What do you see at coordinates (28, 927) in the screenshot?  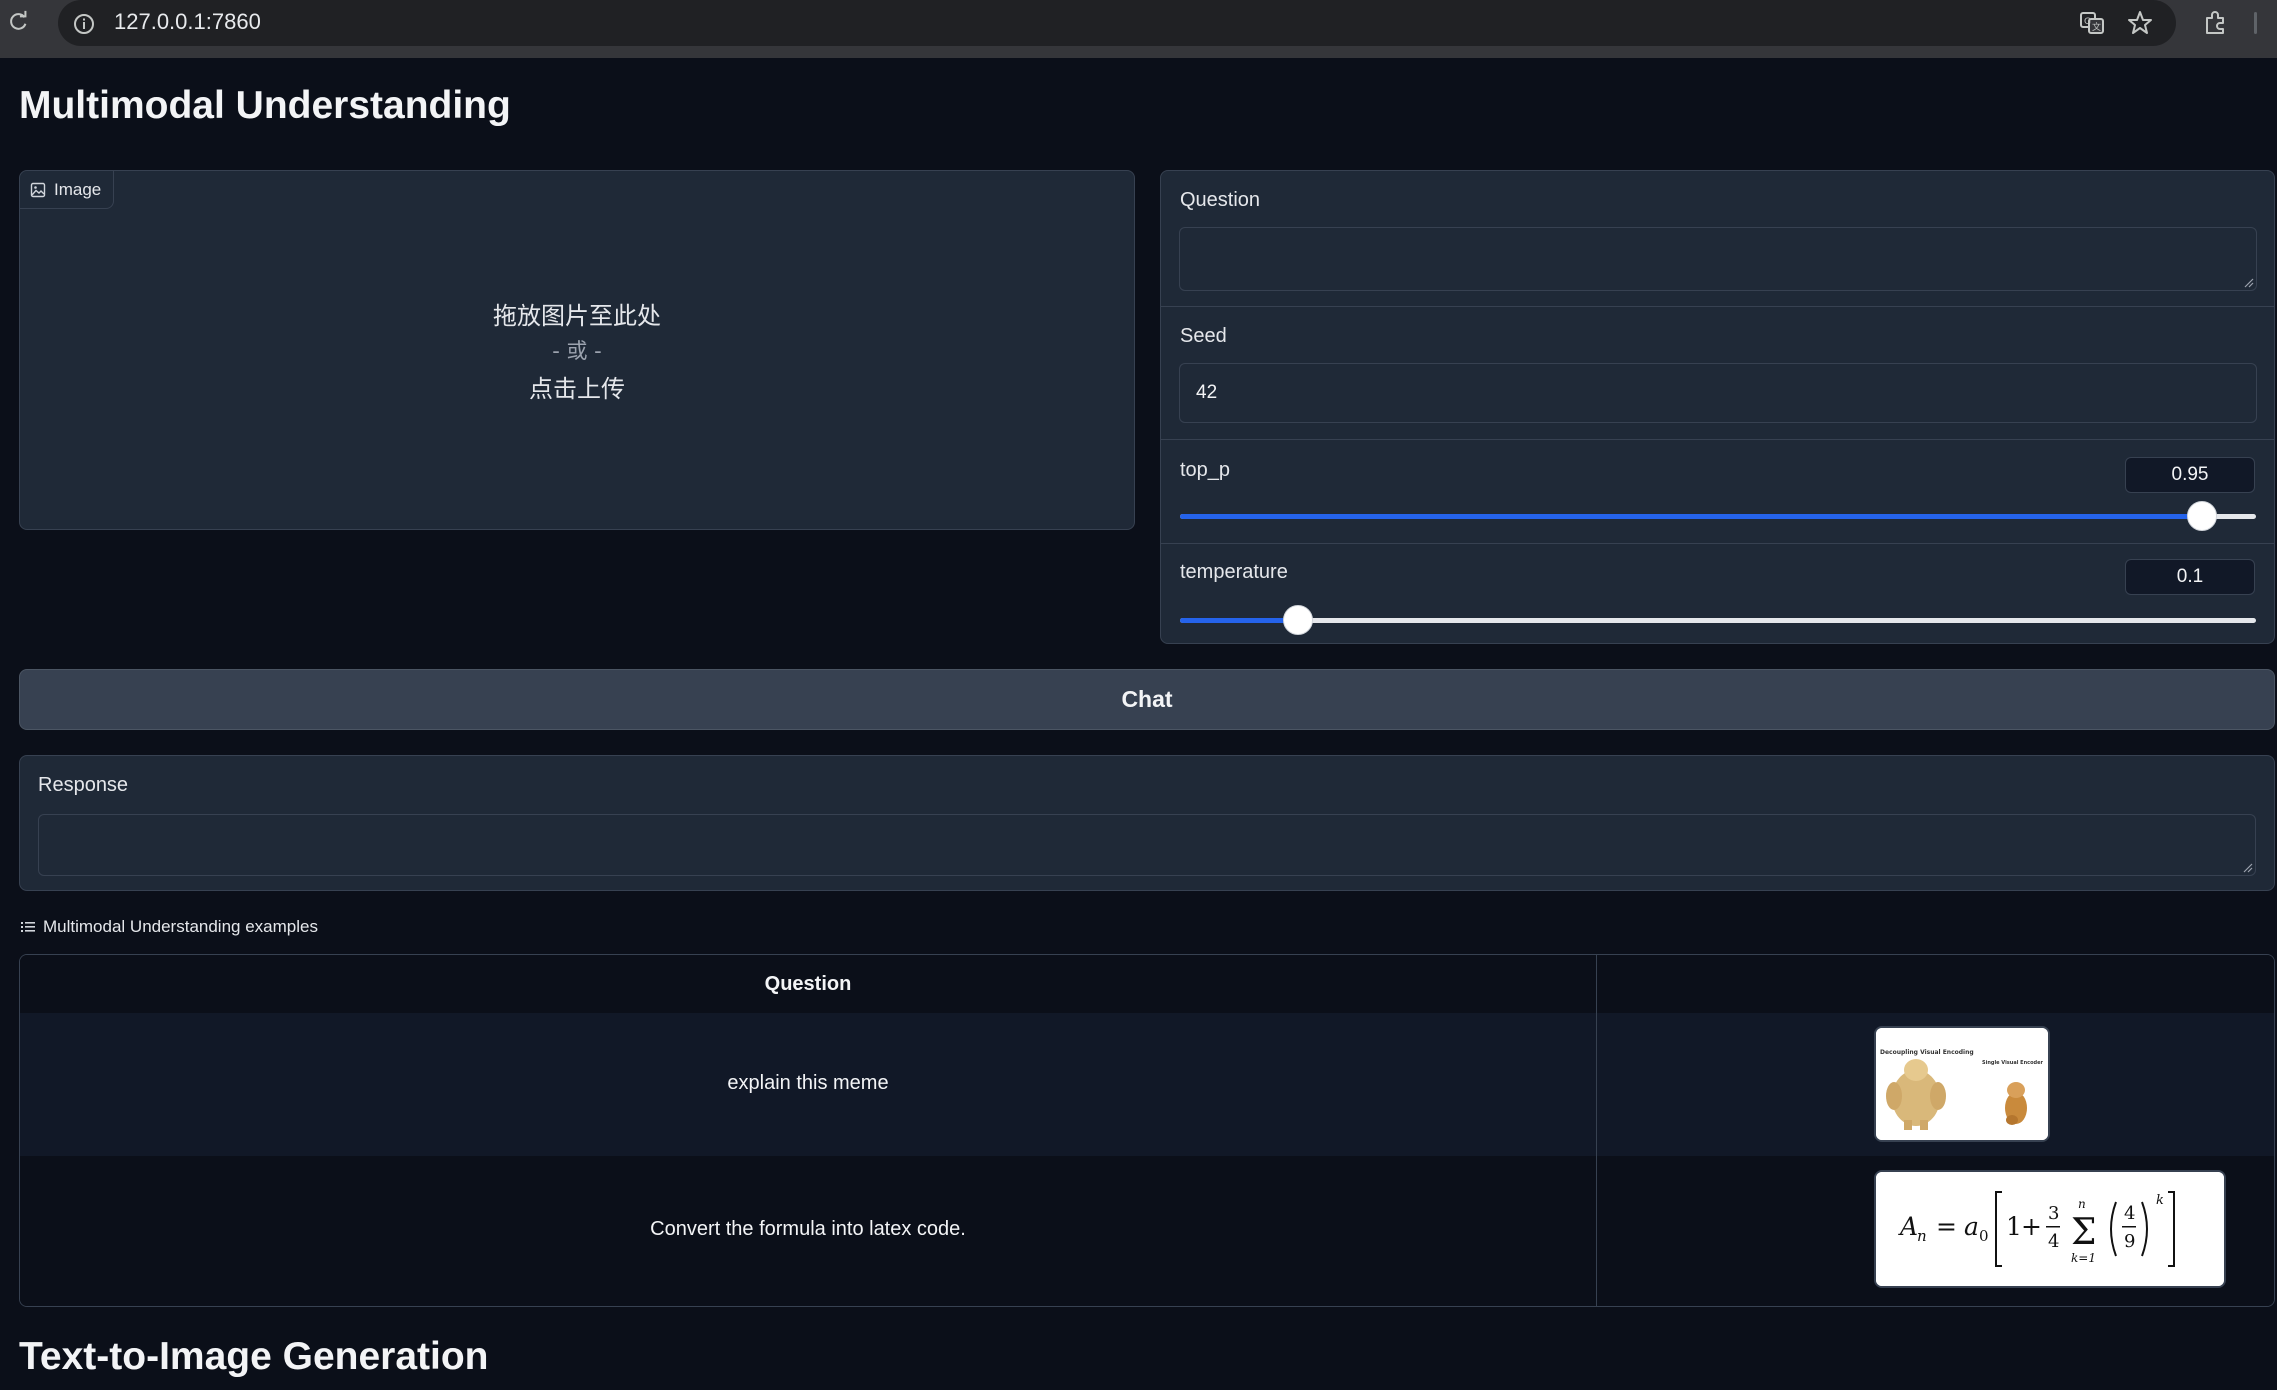 I see `list-icon` at bounding box center [28, 927].